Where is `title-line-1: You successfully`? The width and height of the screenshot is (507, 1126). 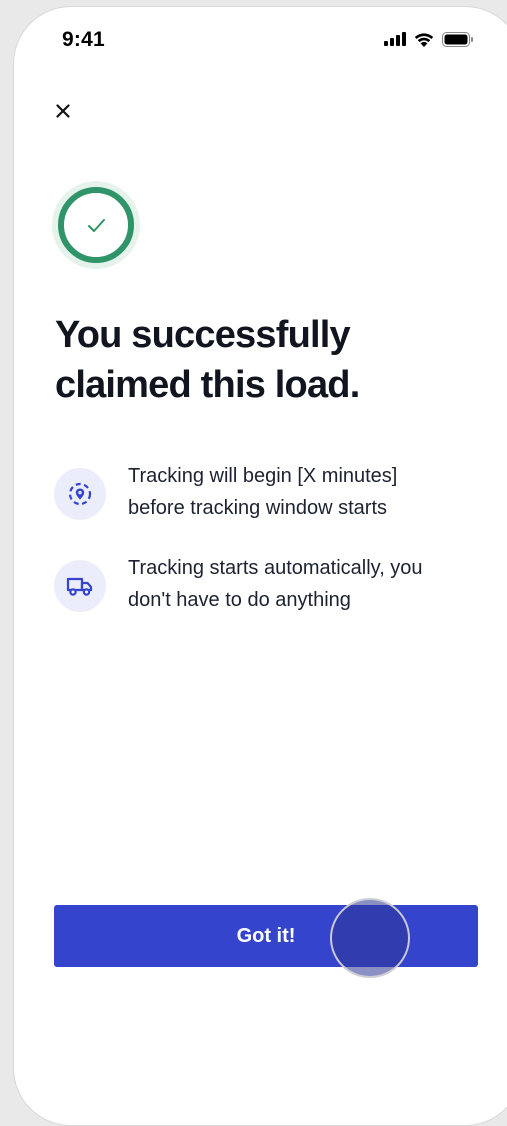 title-line-1: You successfully is located at coordinates (203, 335).